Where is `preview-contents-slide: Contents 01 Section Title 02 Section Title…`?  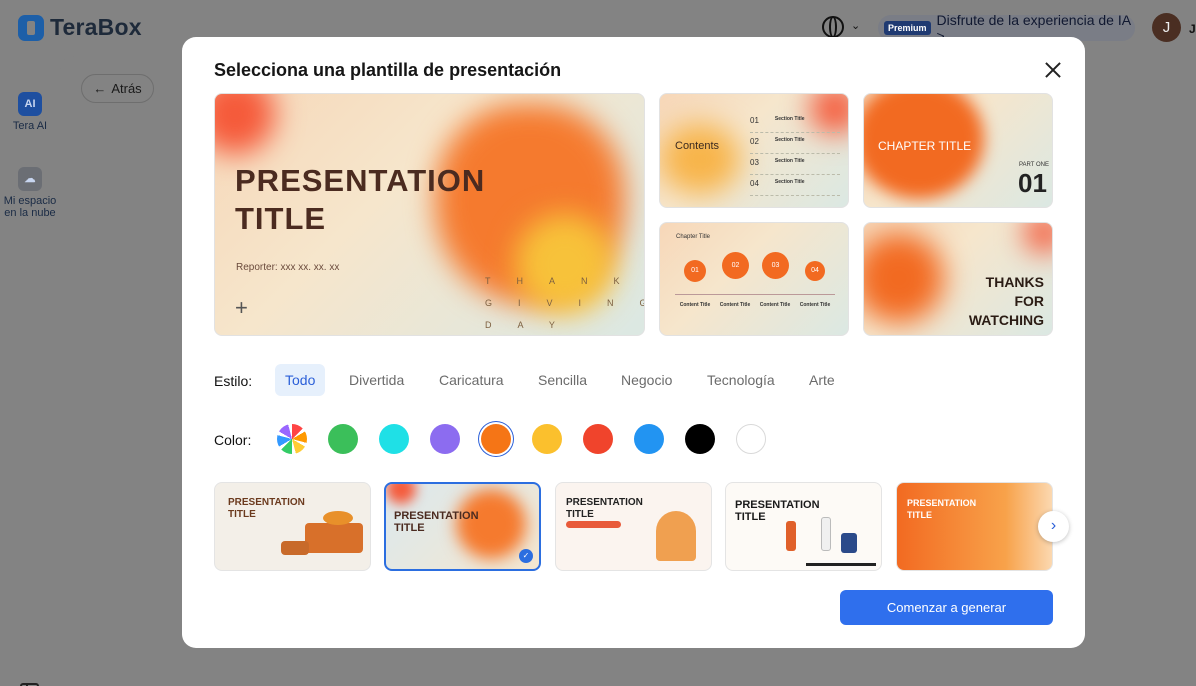
preview-contents-slide: Contents 01 Section Title 02 Section Title… is located at coordinates (754, 150).